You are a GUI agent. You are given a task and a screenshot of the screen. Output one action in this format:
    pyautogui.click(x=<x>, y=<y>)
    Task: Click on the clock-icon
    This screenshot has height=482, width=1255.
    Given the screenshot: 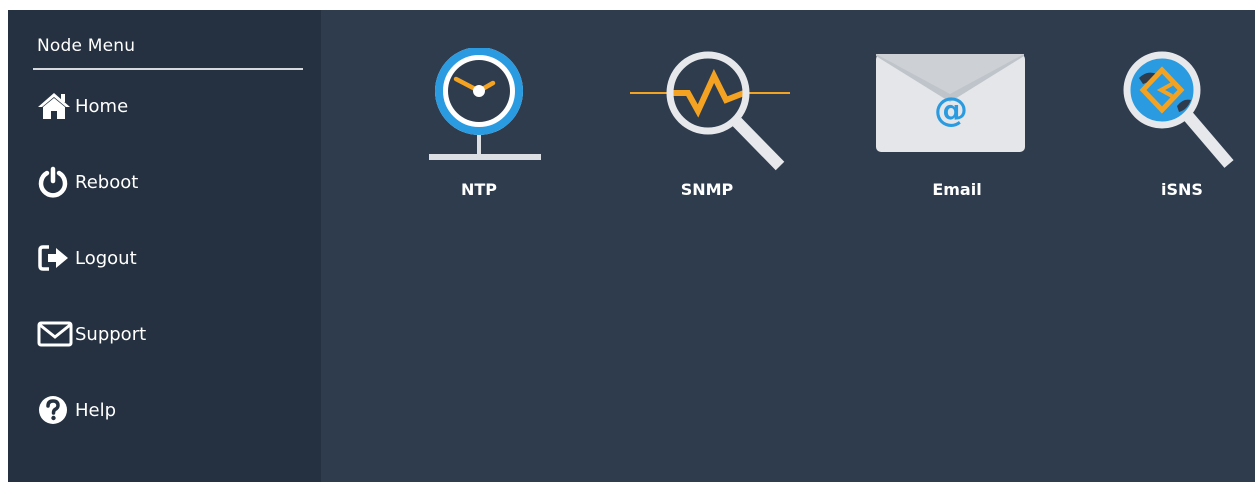 What is the action you would take?
    pyautogui.click(x=485, y=104)
    